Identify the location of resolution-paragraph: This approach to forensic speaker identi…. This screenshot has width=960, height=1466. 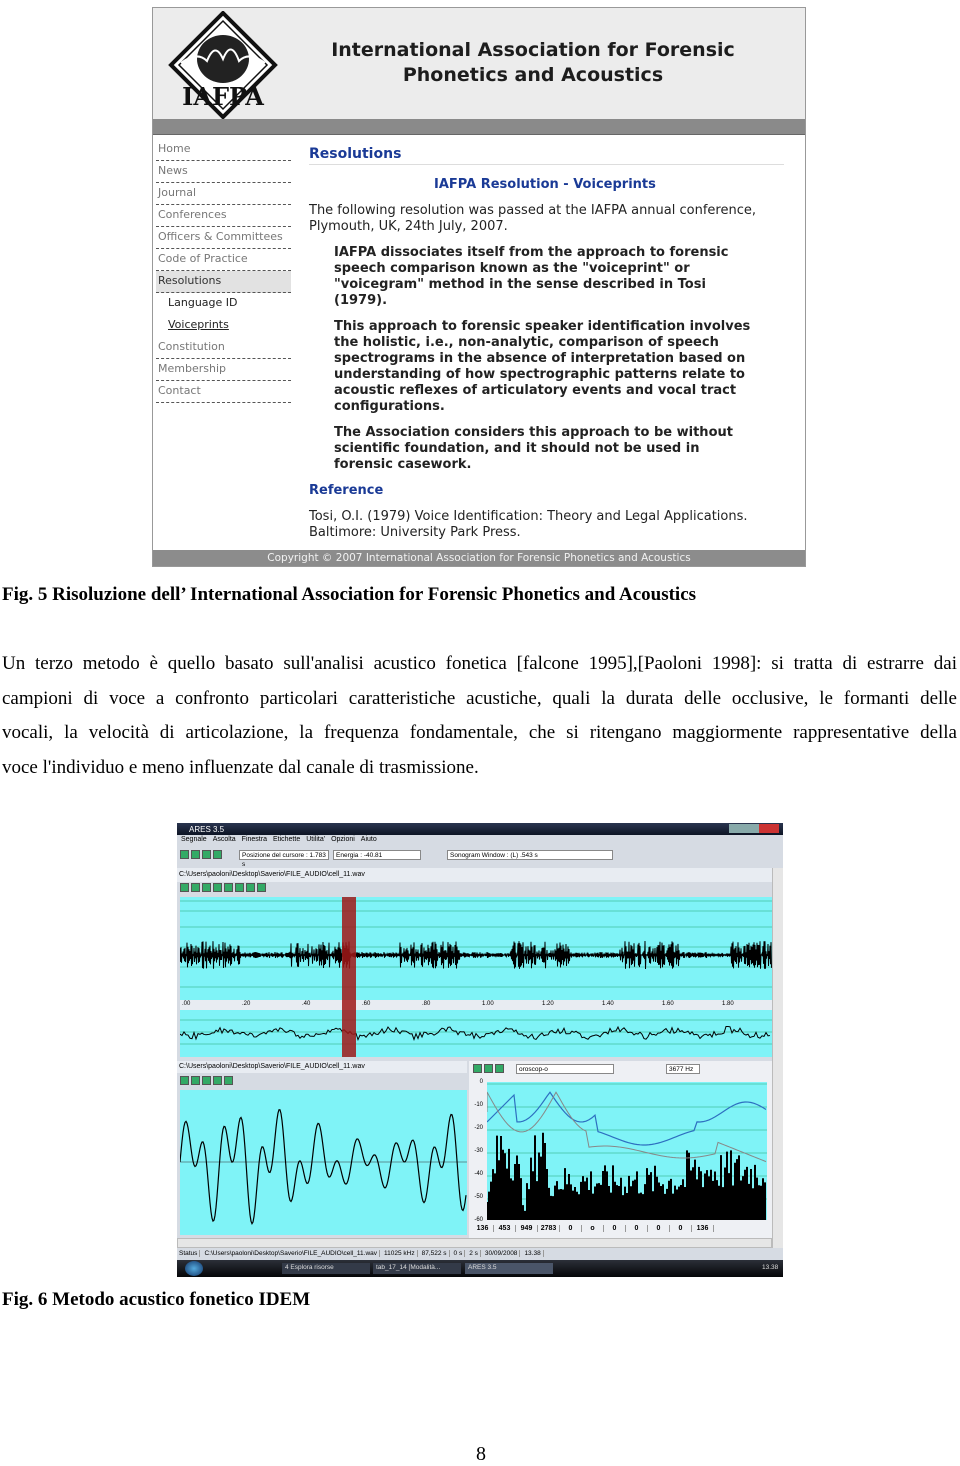
(542, 366).